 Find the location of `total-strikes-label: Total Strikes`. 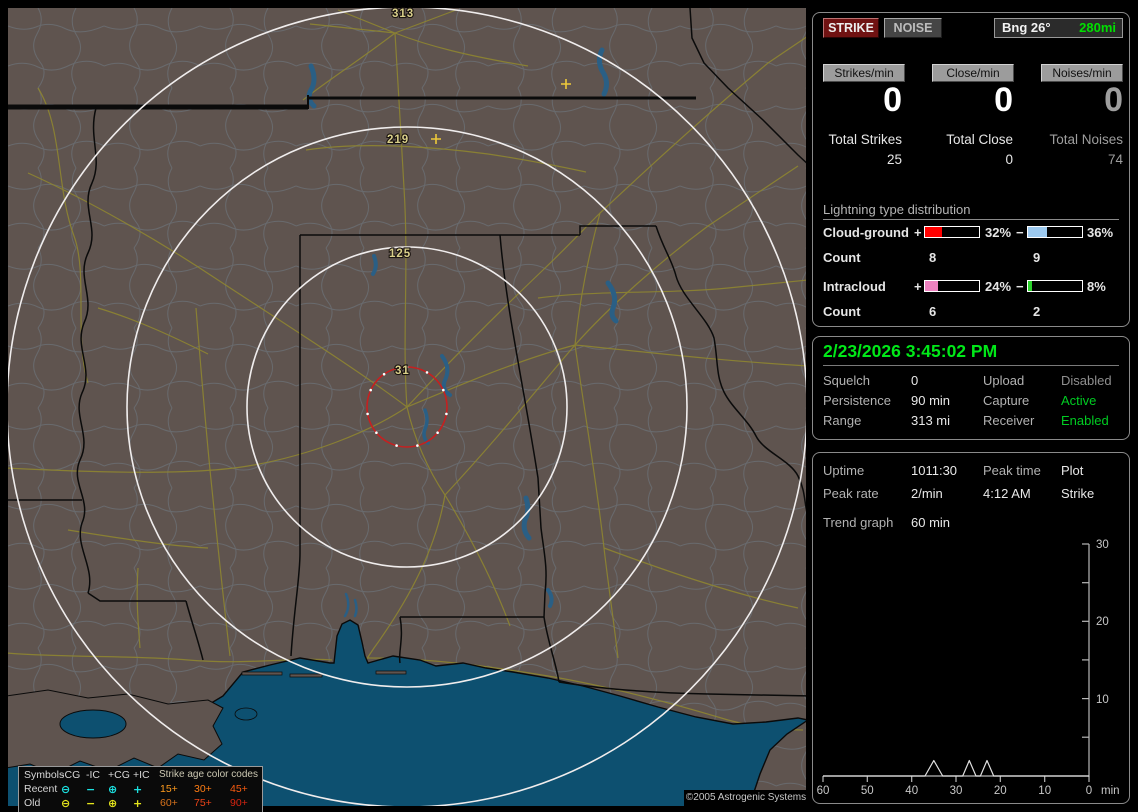

total-strikes-label: Total Strikes is located at coordinates (865, 139).